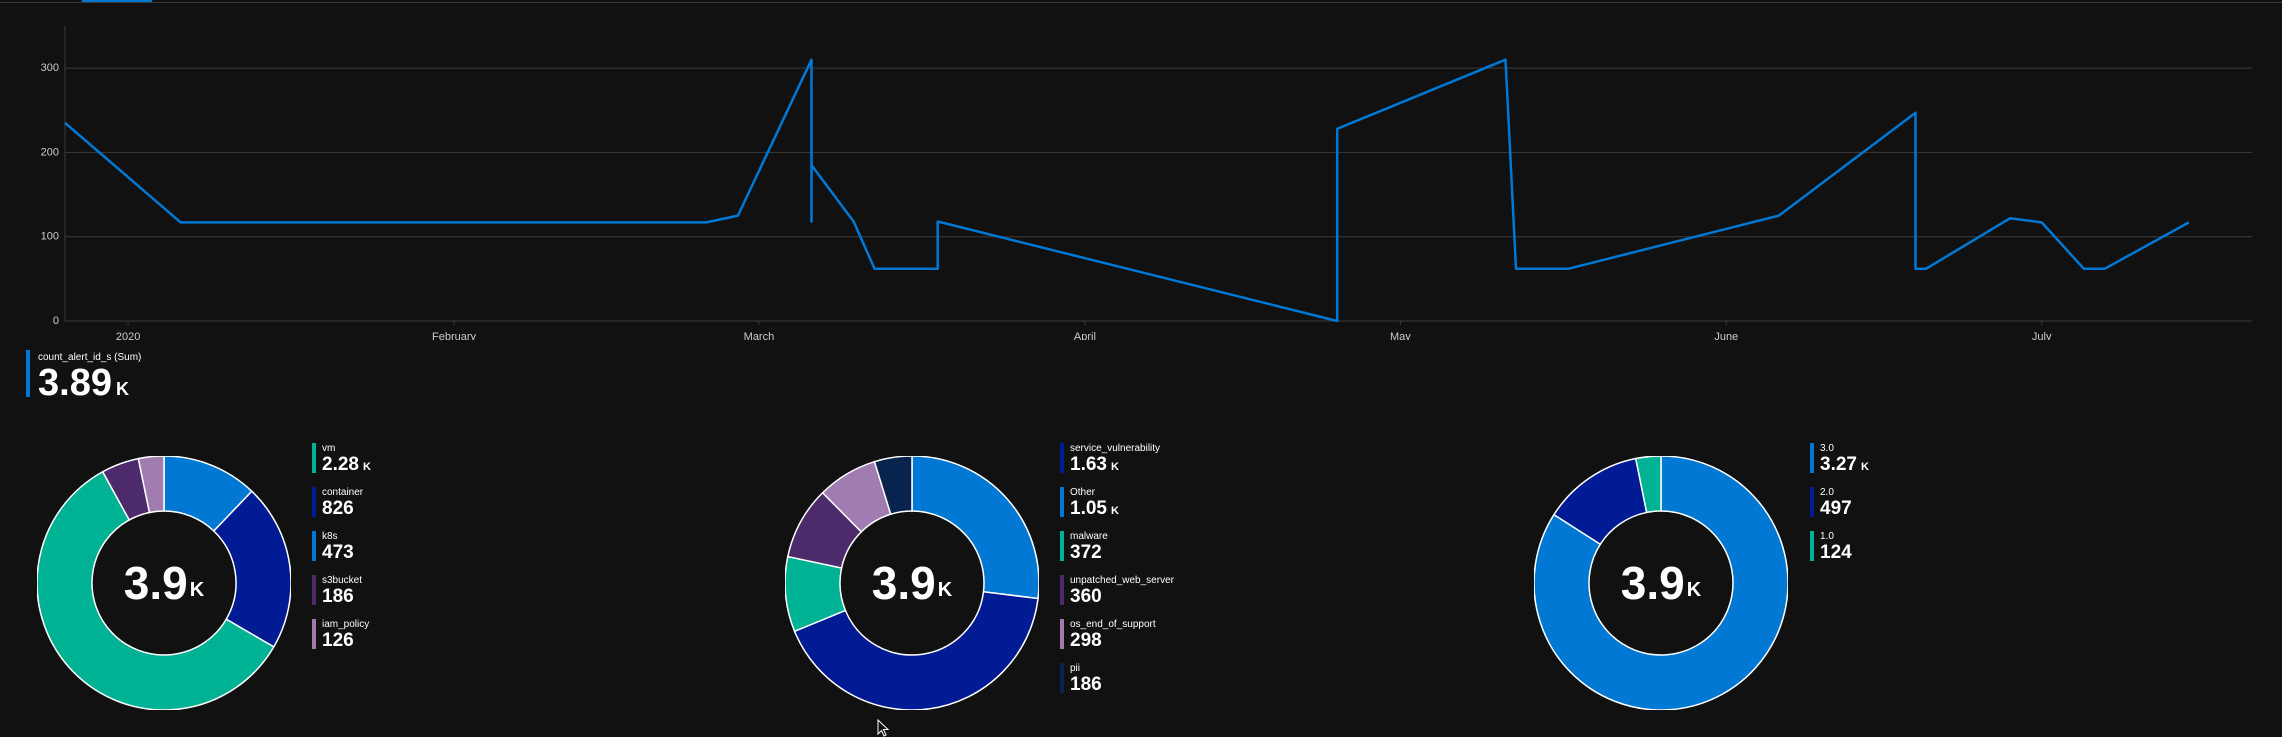 This screenshot has width=2282, height=737. I want to click on summary-value-wrapper: 3.89 K, so click(83, 383).